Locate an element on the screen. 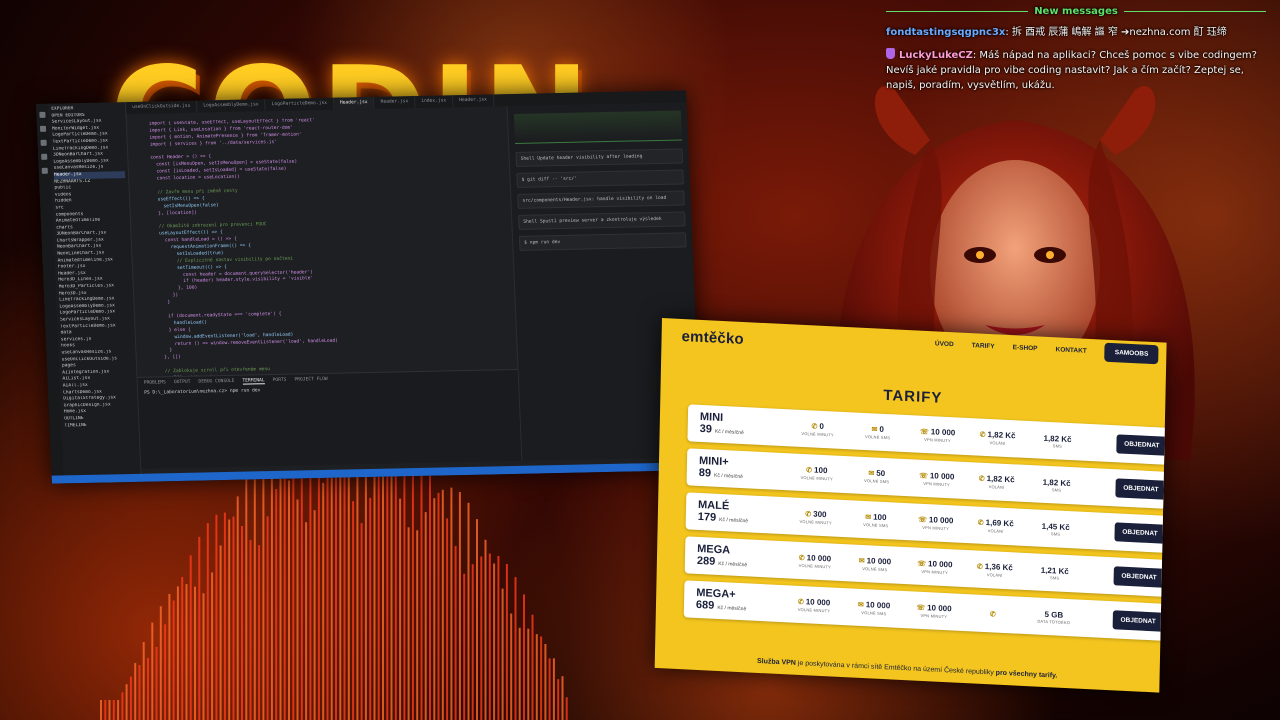  panel-tab: TERMINAL is located at coordinates (253, 381).